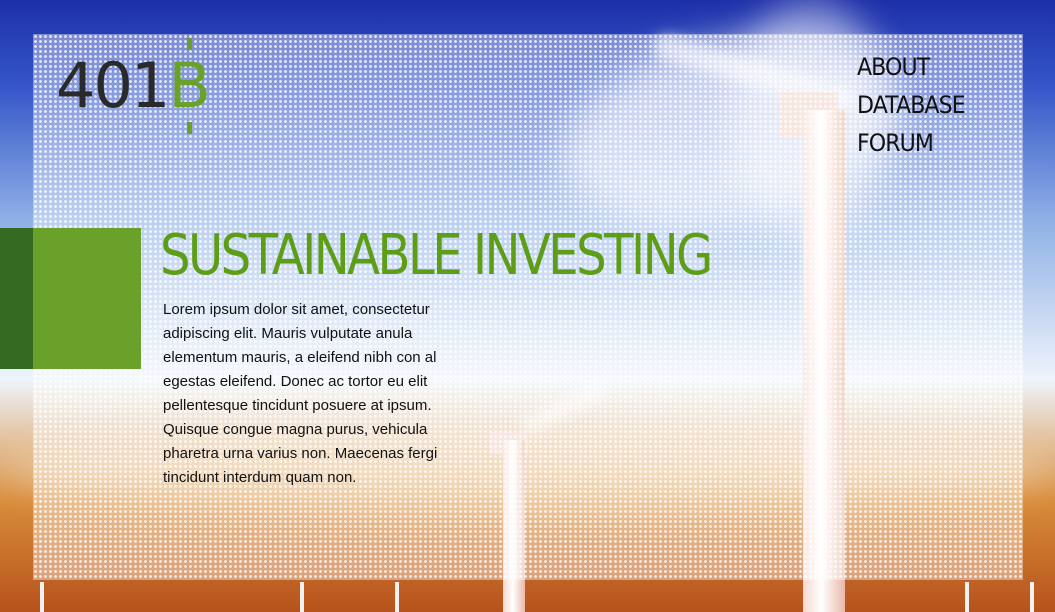 This screenshot has height=612, width=1055. What do you see at coordinates (189, 86) in the screenshot?
I see `logo-bitcoin-icon: B` at bounding box center [189, 86].